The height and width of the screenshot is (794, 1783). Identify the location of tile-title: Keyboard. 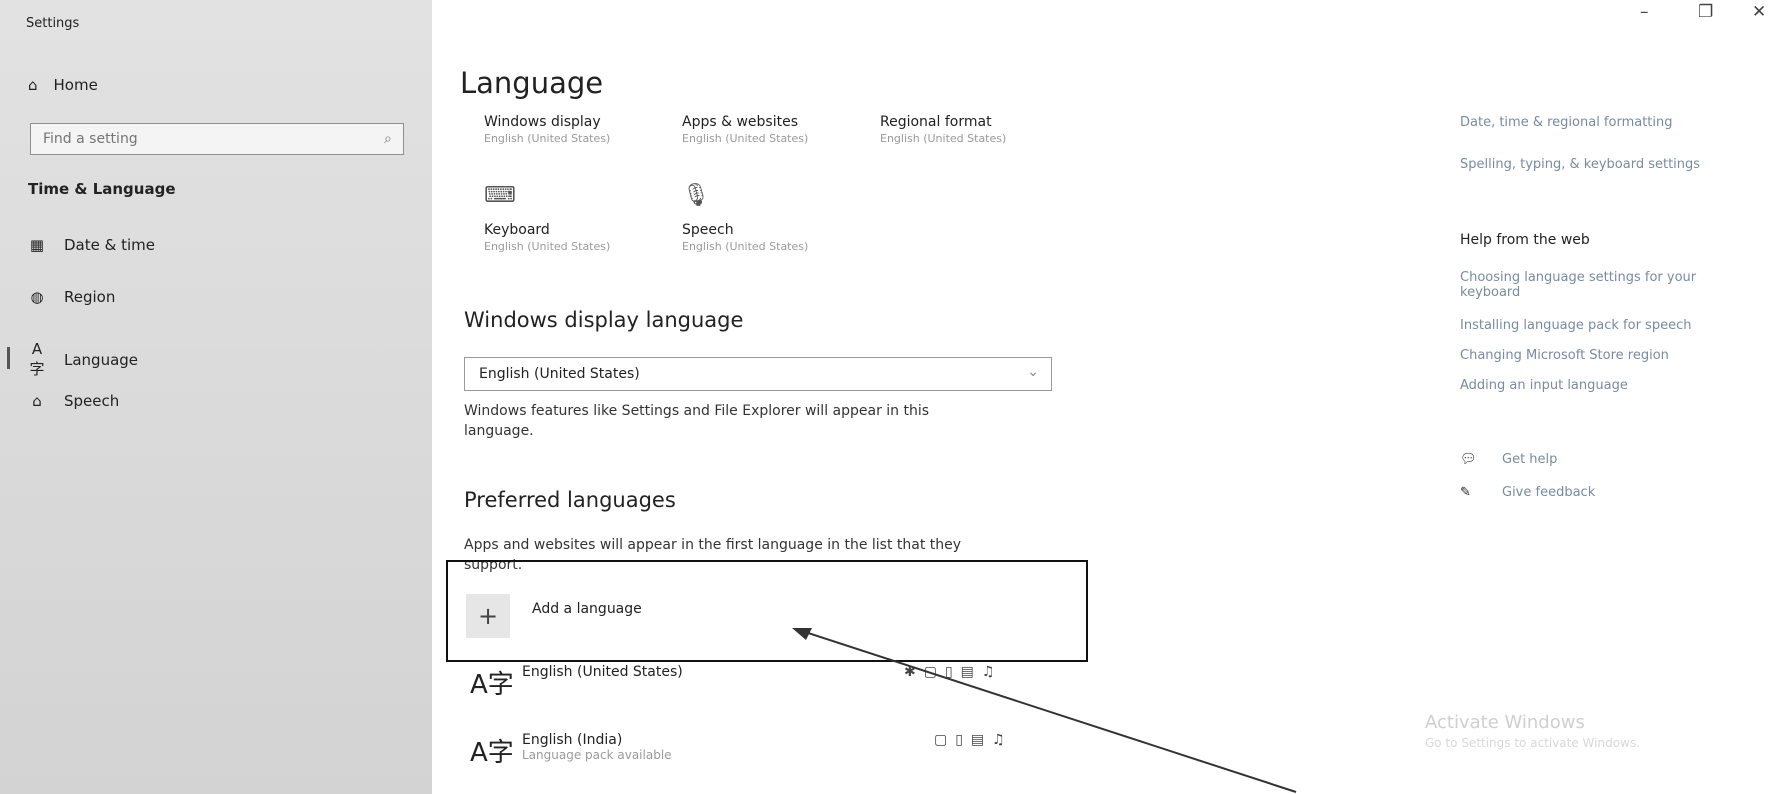
(517, 230).